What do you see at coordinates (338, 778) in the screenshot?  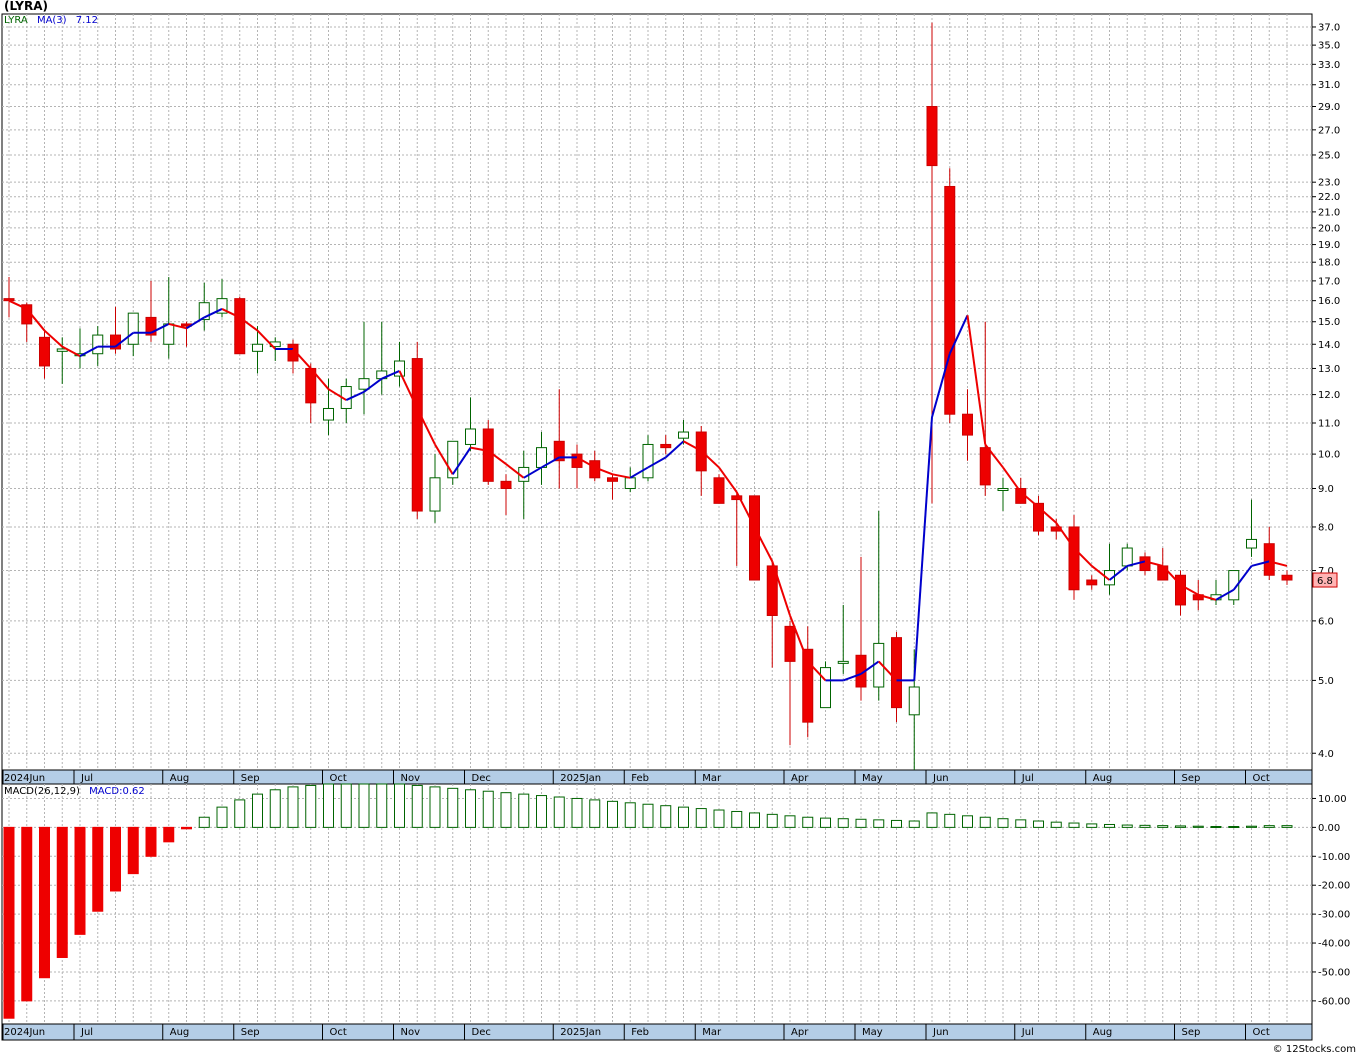 I see `month-label: Oct` at bounding box center [338, 778].